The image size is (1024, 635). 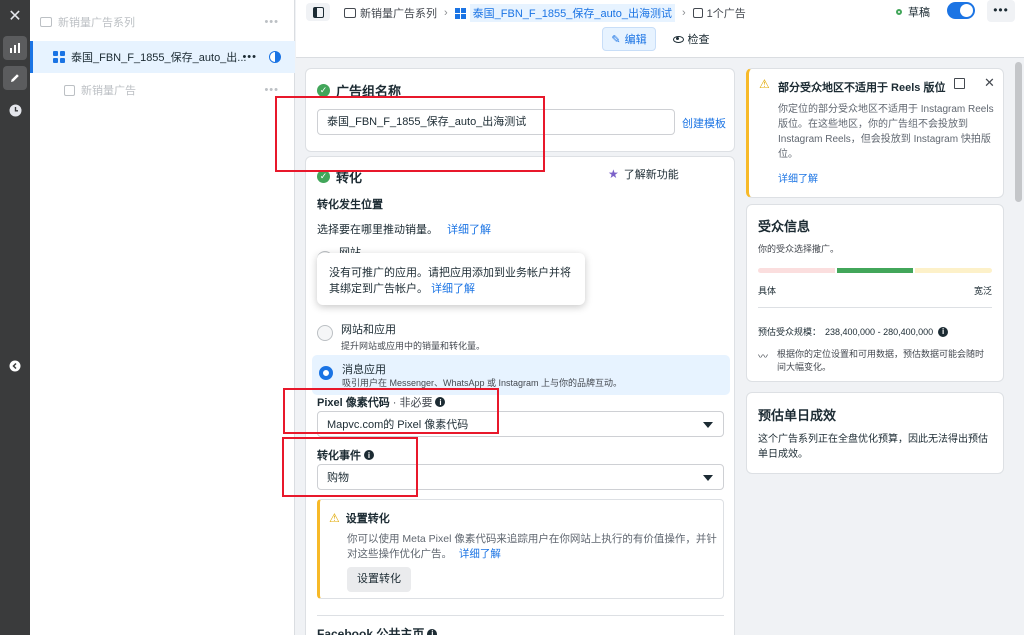 I want to click on collapse-icon, so click(x=15, y=366).